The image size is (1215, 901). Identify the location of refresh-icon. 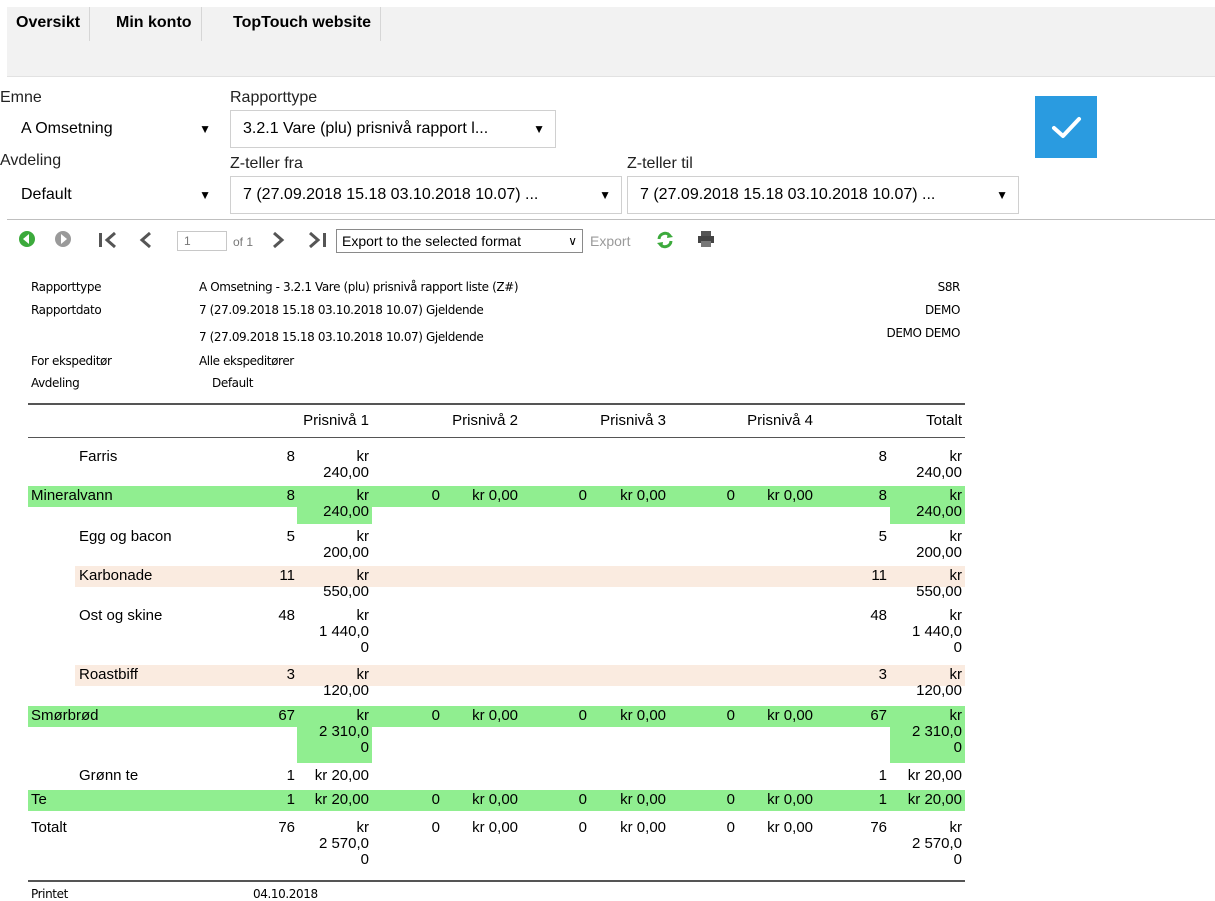
(665, 240).